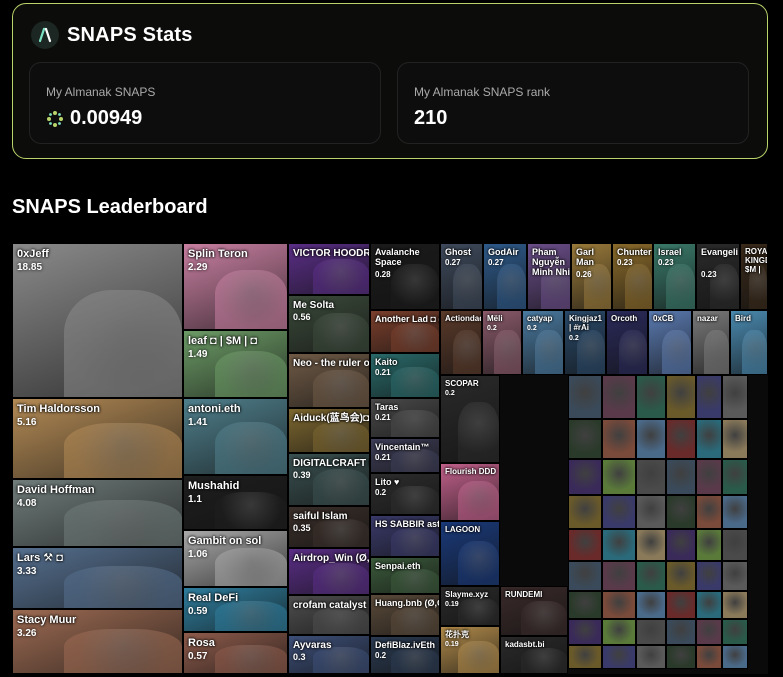  I want to click on leaderboard-tile: 0xJeff 18.85, so click(97, 320).